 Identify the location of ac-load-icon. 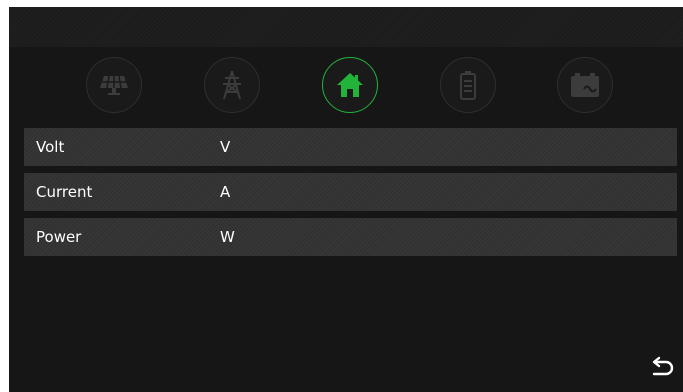
(585, 85).